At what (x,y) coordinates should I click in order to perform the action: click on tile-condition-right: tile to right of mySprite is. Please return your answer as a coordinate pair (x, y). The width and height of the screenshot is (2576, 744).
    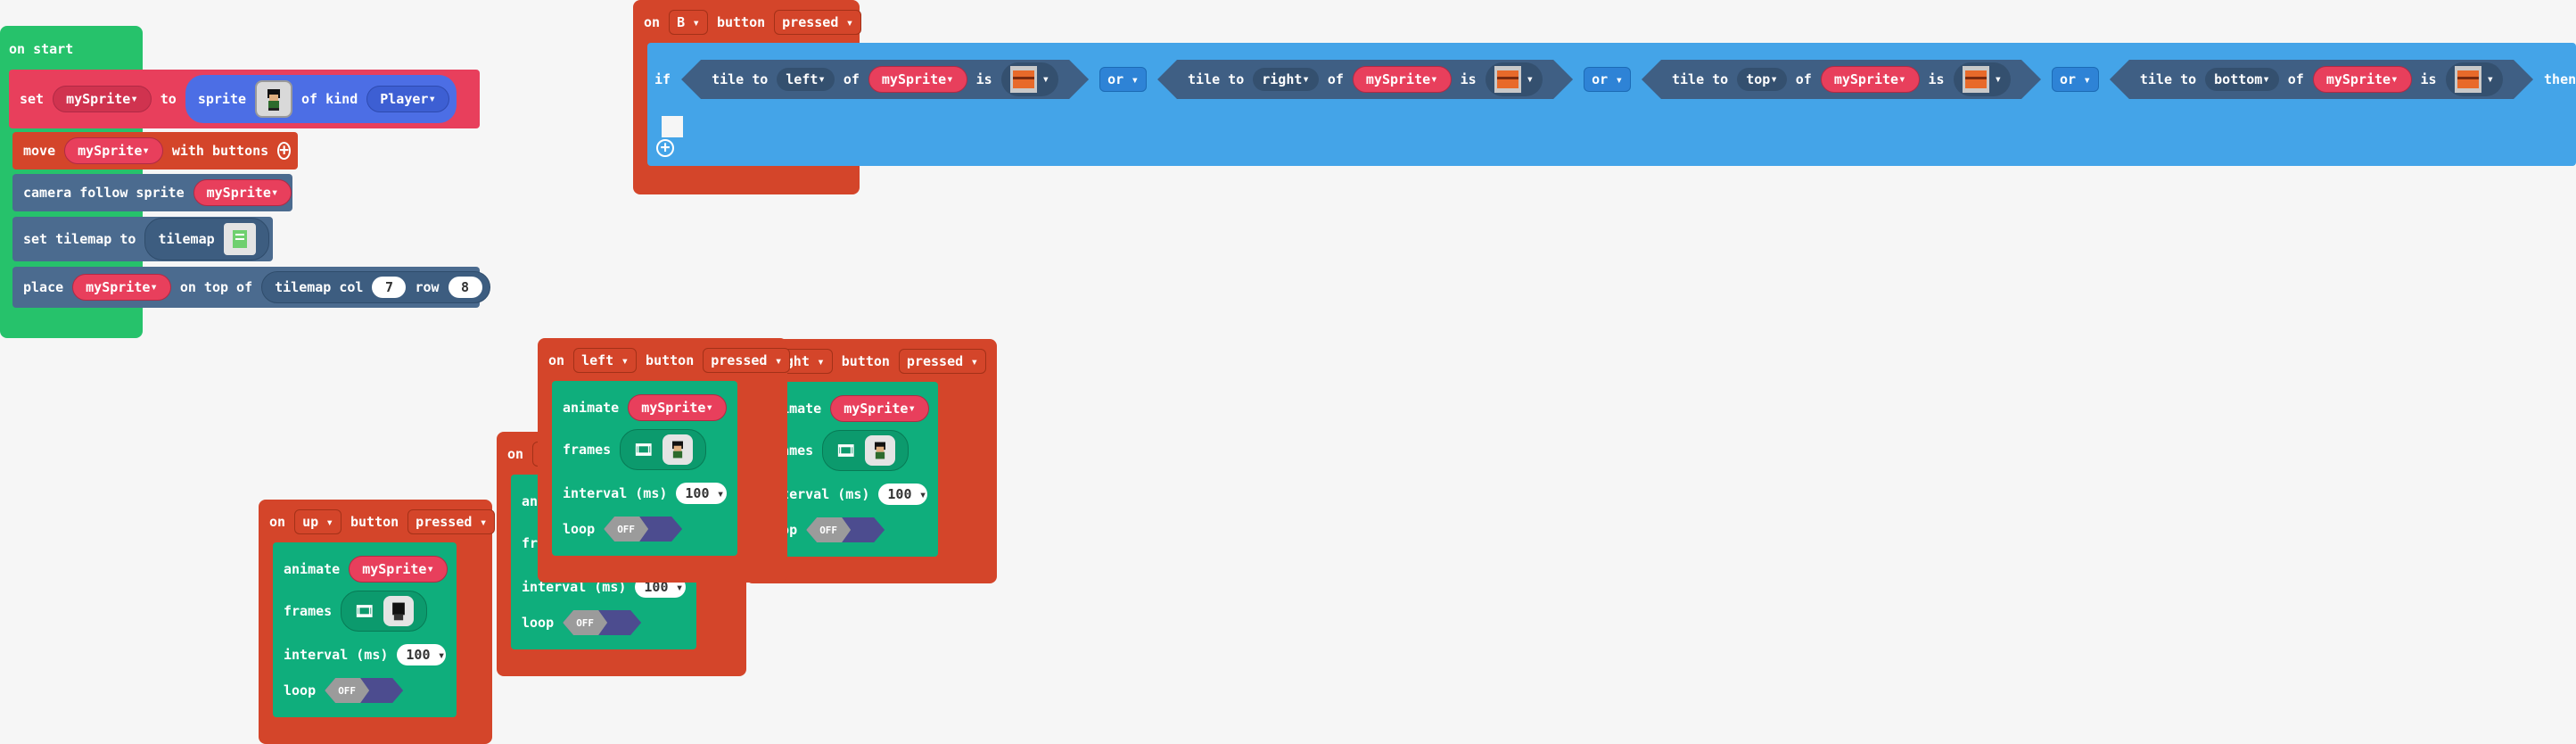
    Looking at the image, I should click on (1365, 79).